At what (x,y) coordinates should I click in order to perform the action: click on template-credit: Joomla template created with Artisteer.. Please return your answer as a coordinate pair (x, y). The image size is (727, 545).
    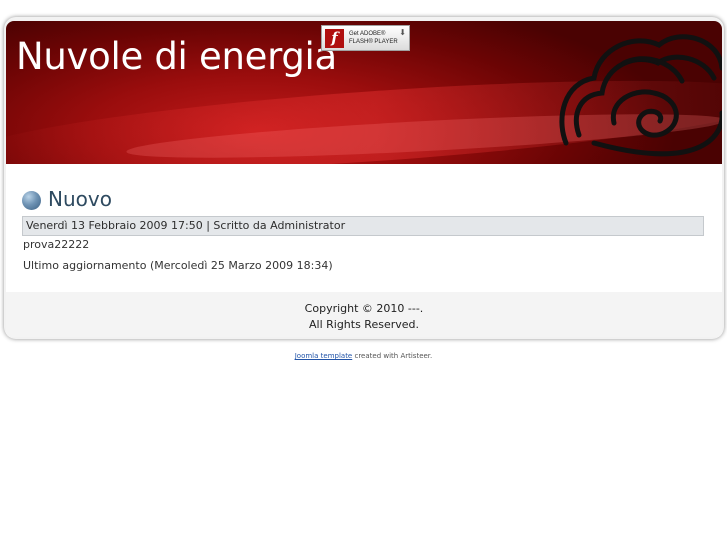
    Looking at the image, I should click on (363, 356).